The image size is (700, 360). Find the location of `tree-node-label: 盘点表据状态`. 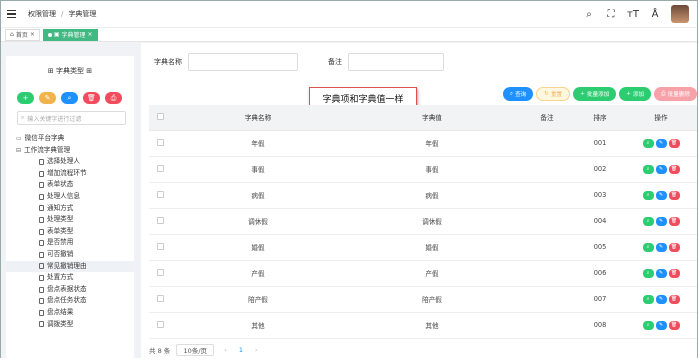

tree-node-label: 盘点表据状态 is located at coordinates (67, 288).